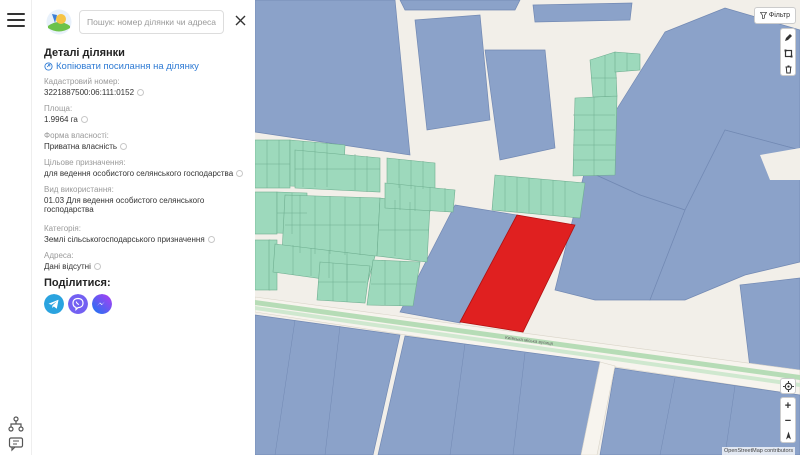  What do you see at coordinates (788, 405) in the screenshot?
I see `zoom-in-button: +` at bounding box center [788, 405].